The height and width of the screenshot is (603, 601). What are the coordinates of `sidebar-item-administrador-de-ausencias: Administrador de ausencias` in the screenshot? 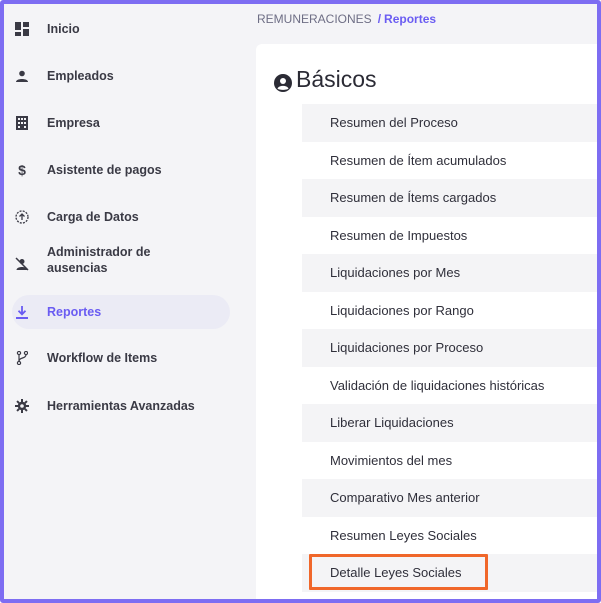 It's located at (121, 264).